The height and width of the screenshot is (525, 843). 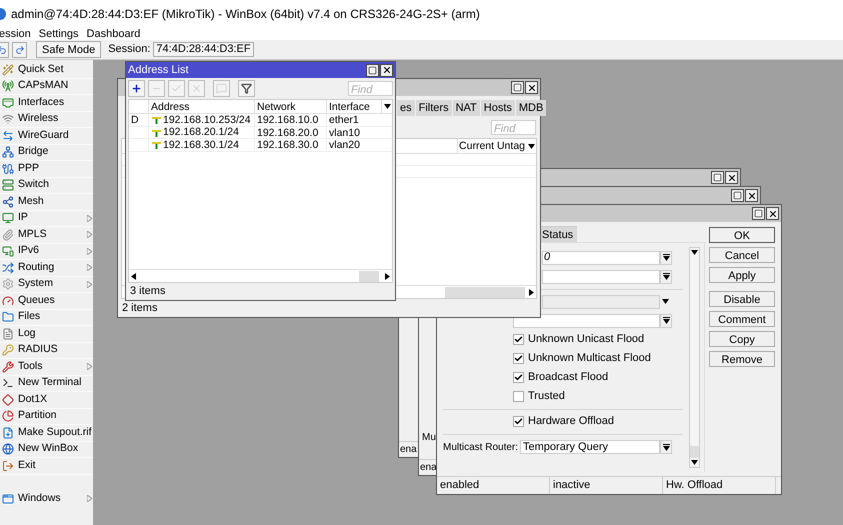 I want to click on checkbox-label: Unknown Multicast Flood, so click(x=589, y=358).